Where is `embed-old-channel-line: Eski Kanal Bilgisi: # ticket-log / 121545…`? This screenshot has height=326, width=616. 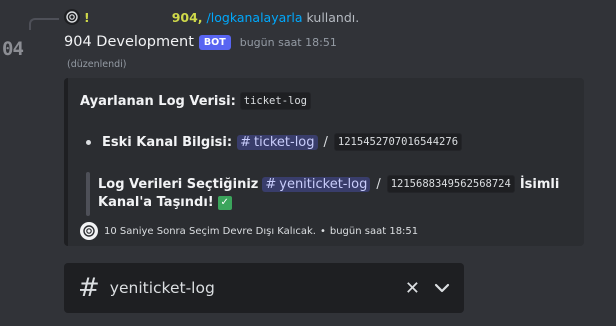
embed-old-channel-line: Eski Kanal Bilgisi: # ticket-log / 121545… is located at coordinates (271, 142).